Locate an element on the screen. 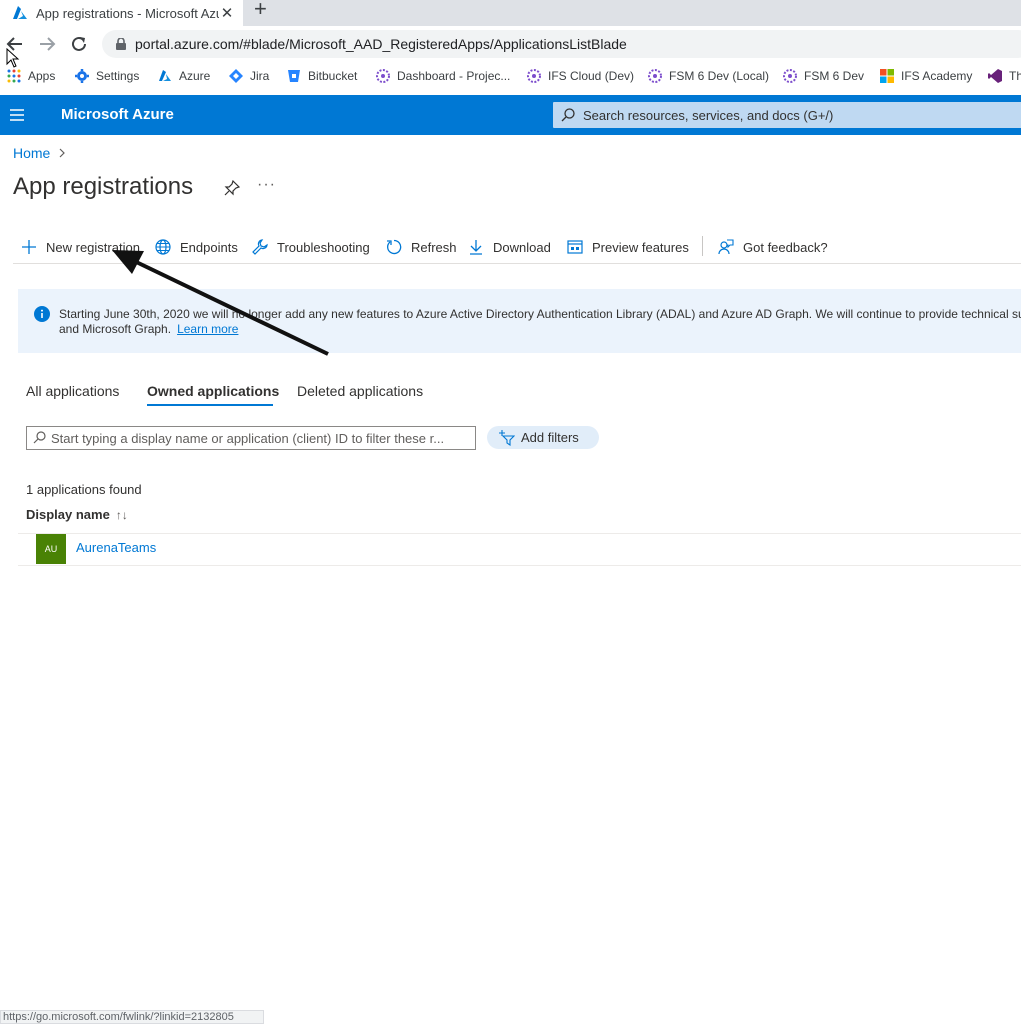 The width and height of the screenshot is (1021, 1024). azure-favicon-icon is located at coordinates (20, 12).